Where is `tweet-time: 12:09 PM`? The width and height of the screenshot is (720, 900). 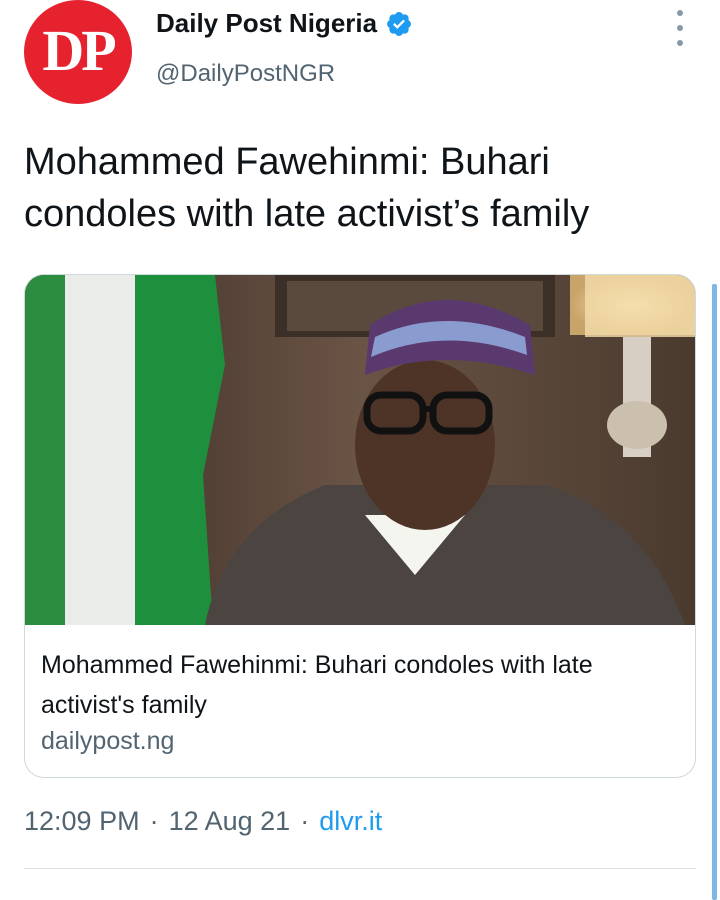 tweet-time: 12:09 PM is located at coordinates (82, 821).